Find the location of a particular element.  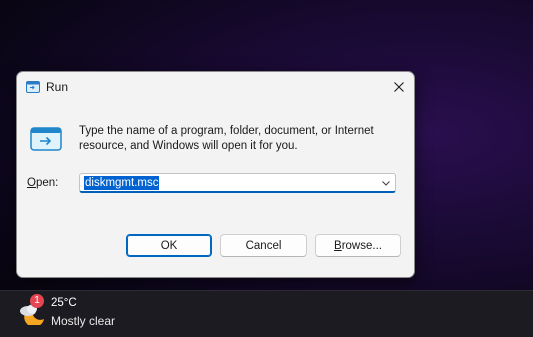

close-icon is located at coordinates (399, 87).